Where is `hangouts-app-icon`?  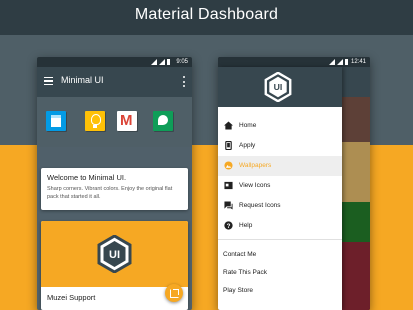
hangouts-app-icon is located at coordinates (163, 121).